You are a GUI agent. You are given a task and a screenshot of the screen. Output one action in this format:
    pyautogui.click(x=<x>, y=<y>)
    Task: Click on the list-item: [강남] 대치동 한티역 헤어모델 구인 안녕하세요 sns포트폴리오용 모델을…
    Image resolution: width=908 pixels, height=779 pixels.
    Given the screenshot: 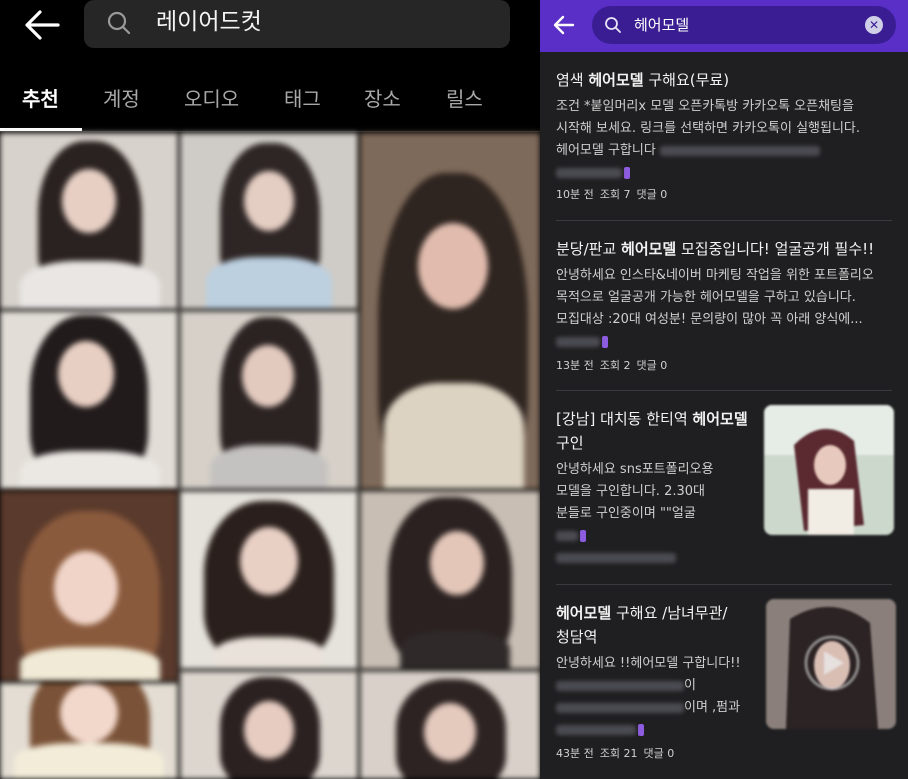 What is the action you would take?
    pyautogui.click(x=724, y=487)
    